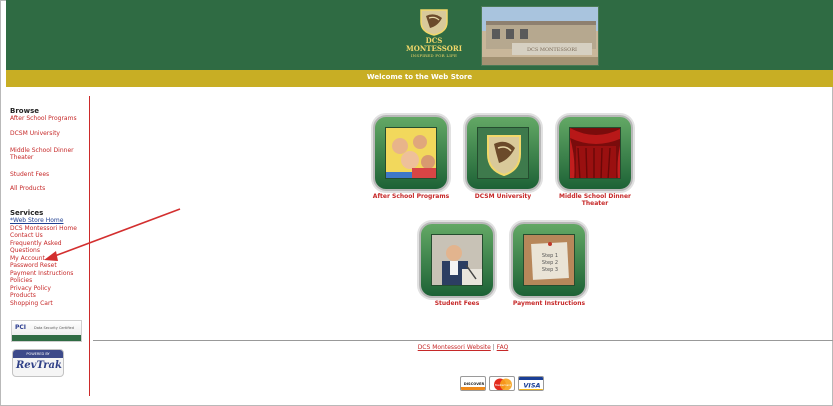 This screenshot has height=406, width=833. Describe the element at coordinates (503, 196) in the screenshot. I see `tile-label-dcsm-university: DCSM University` at that location.